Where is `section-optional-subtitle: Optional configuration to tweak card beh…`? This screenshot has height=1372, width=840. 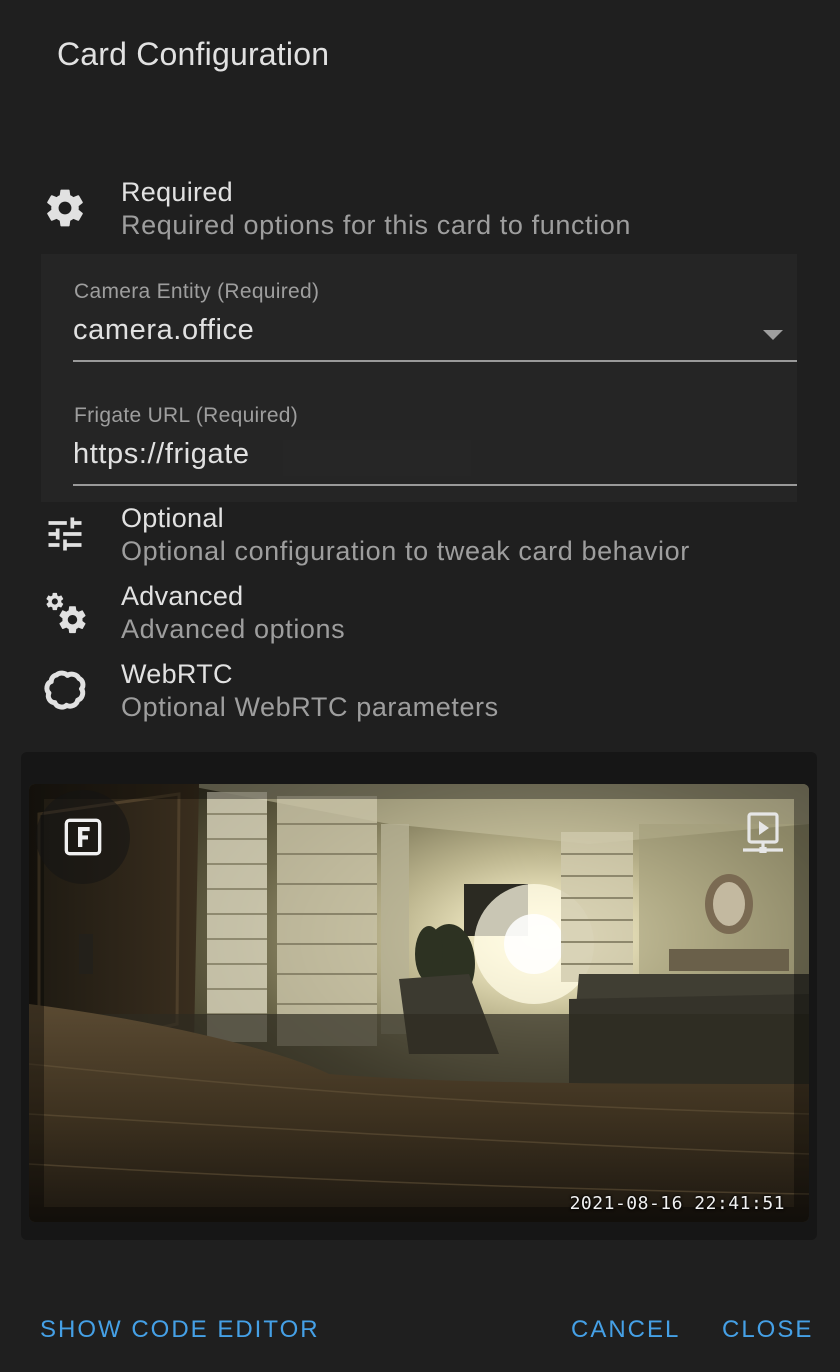
section-optional-subtitle: Optional configuration to tweak card beh… is located at coordinates (405, 551).